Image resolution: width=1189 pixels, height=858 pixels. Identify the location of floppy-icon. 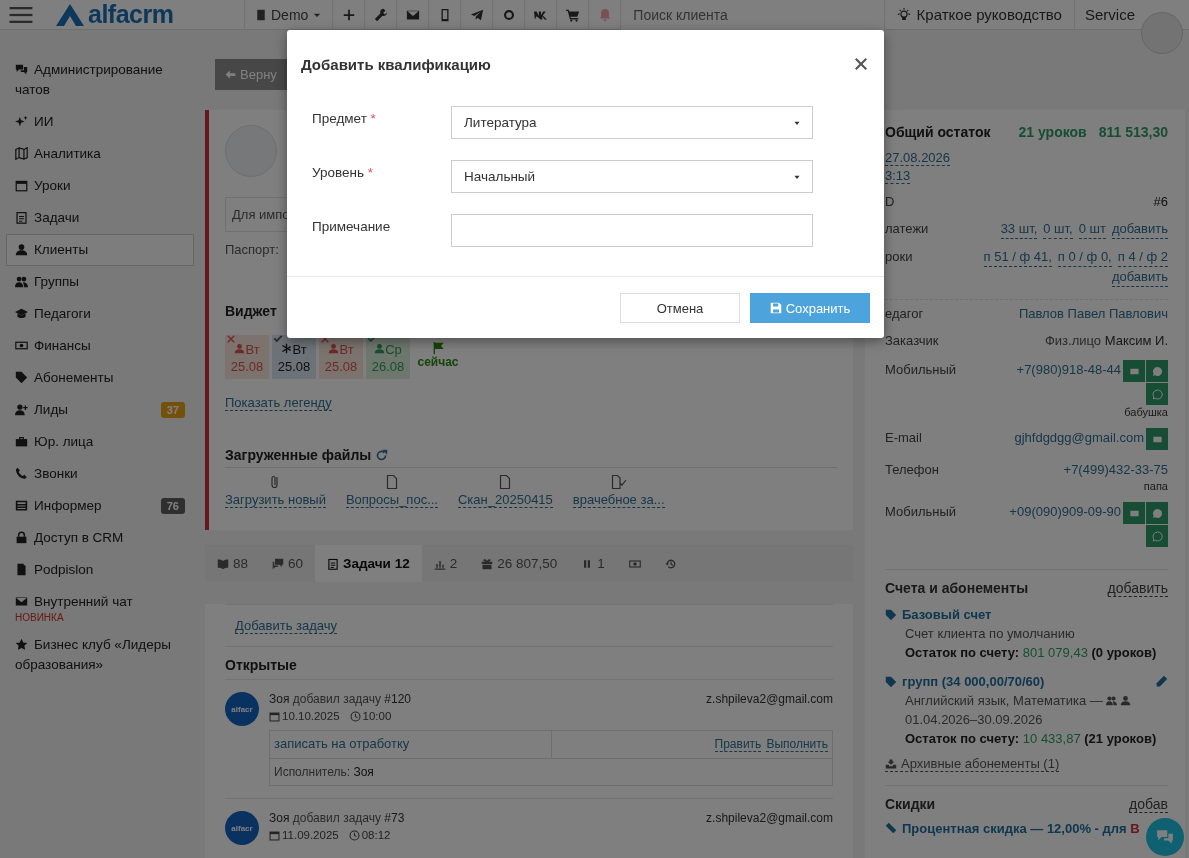
(775, 308).